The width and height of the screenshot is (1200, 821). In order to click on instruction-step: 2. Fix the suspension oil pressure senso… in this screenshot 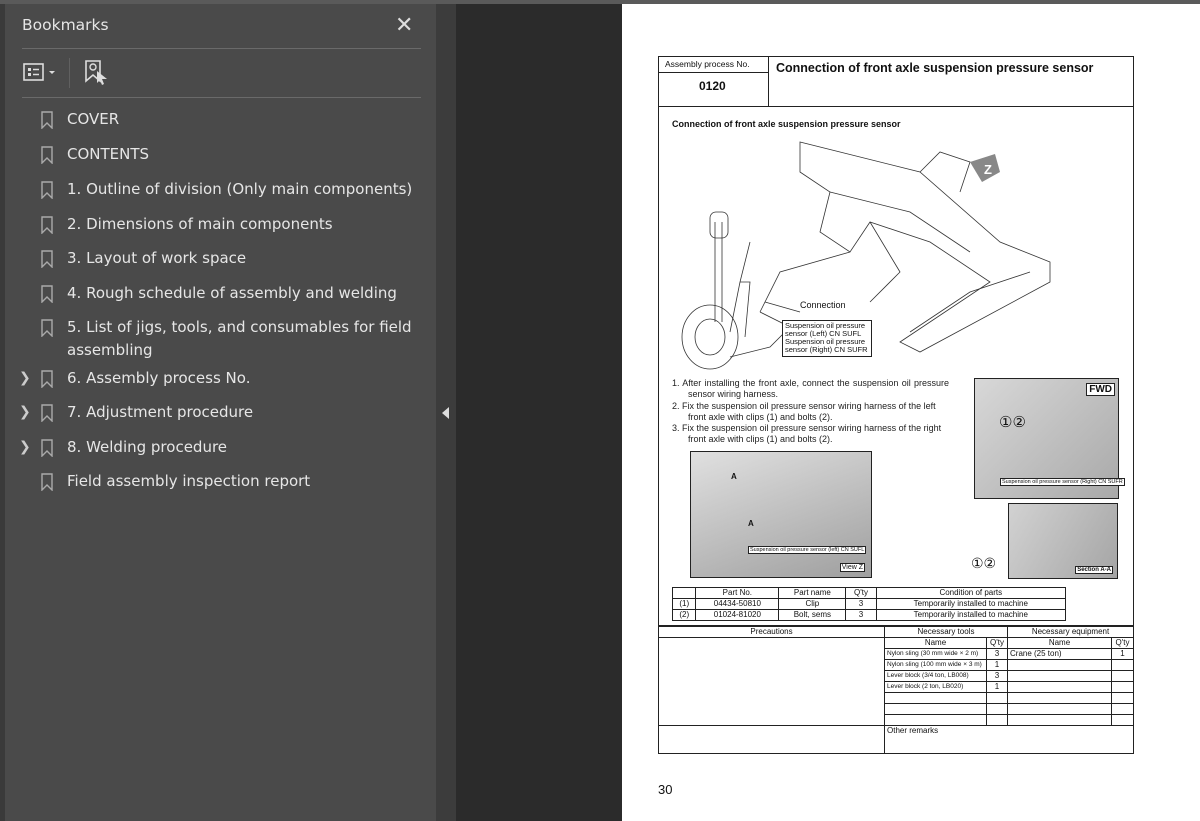, I will do `click(804, 411)`.